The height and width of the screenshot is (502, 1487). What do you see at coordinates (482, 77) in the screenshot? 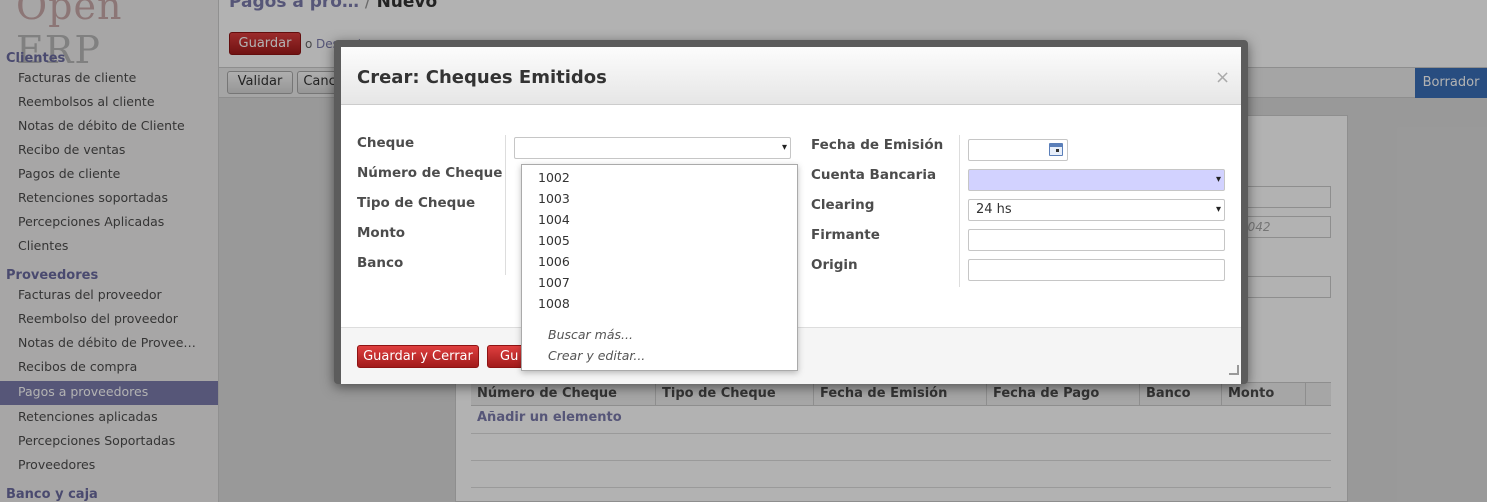
I see `dialog-title: Crear: Cheques Emitidos` at bounding box center [482, 77].